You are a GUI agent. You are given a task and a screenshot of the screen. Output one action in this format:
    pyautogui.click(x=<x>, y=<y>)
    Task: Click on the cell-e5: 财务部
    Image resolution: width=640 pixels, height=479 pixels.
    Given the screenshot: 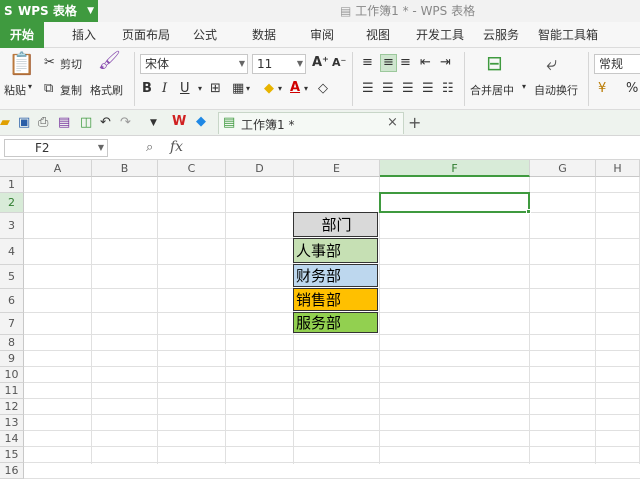 What is the action you would take?
    pyautogui.click(x=335, y=275)
    